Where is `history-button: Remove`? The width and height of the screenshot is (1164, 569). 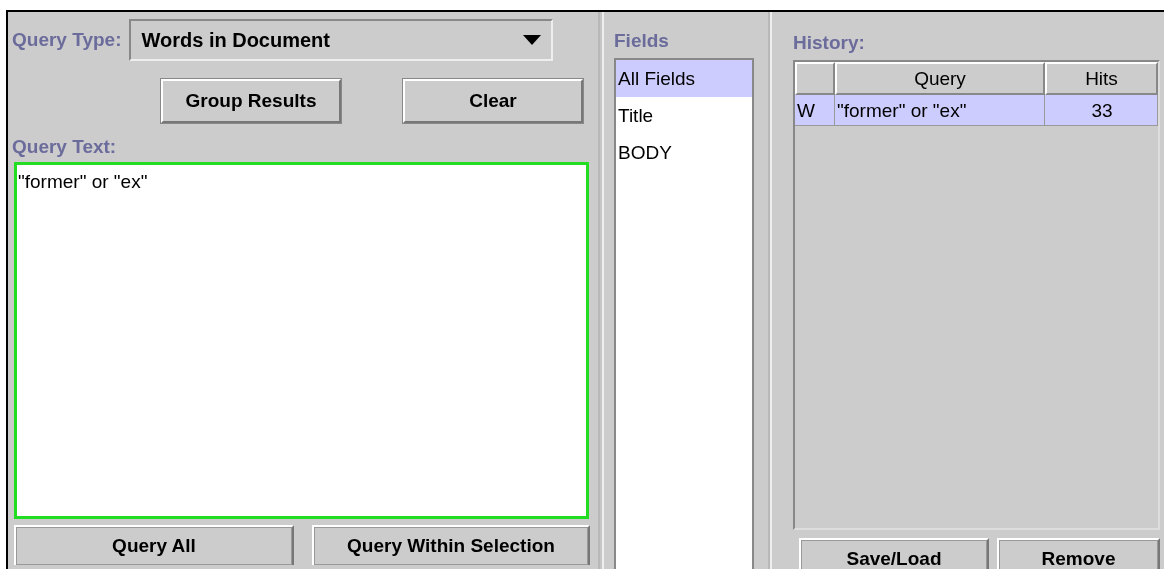 history-button: Remove is located at coordinates (1078, 553).